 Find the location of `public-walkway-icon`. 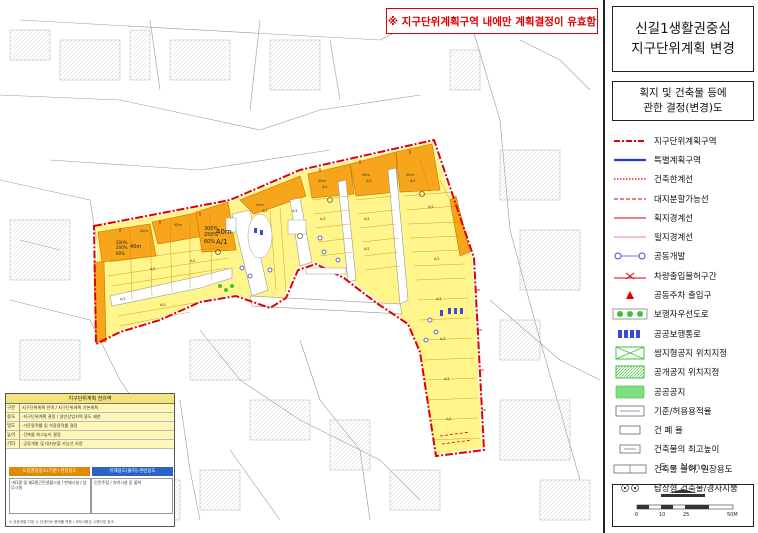

public-walkway-icon is located at coordinates (630, 334).